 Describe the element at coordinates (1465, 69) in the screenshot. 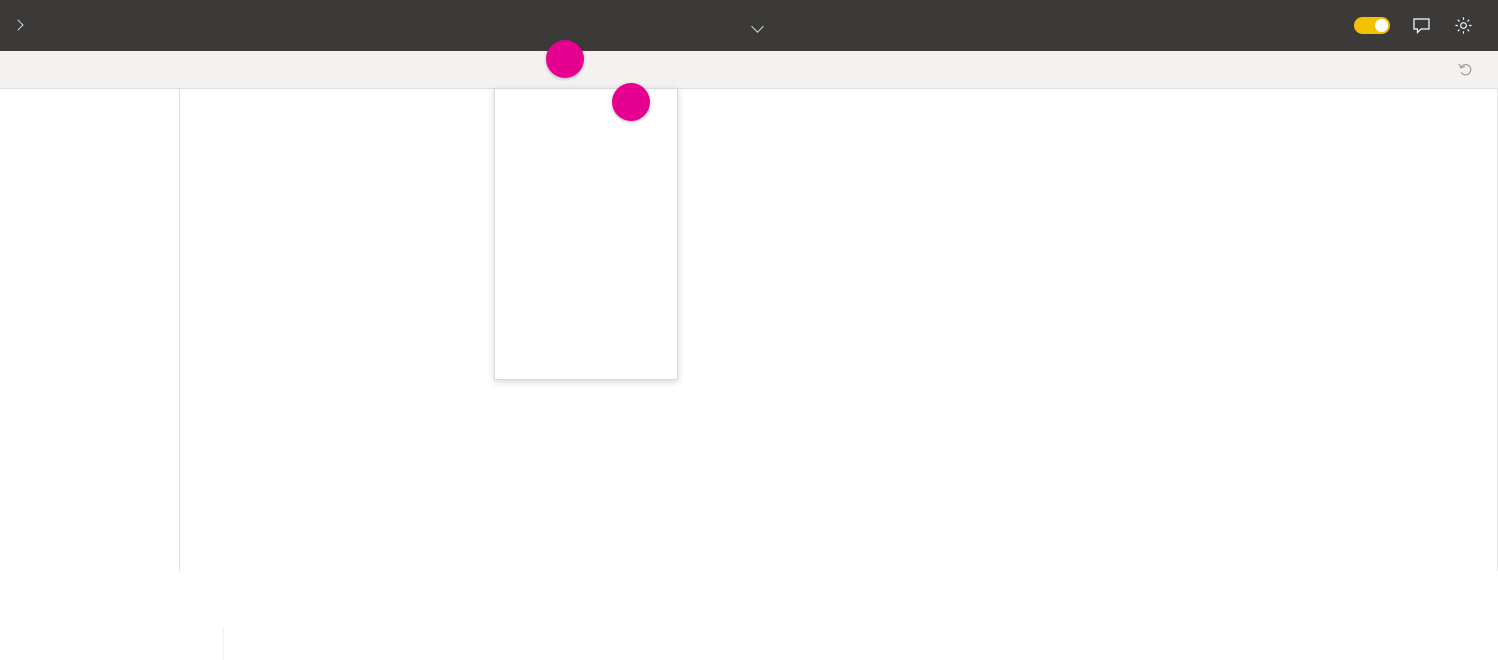

I see `undo-icon` at that location.